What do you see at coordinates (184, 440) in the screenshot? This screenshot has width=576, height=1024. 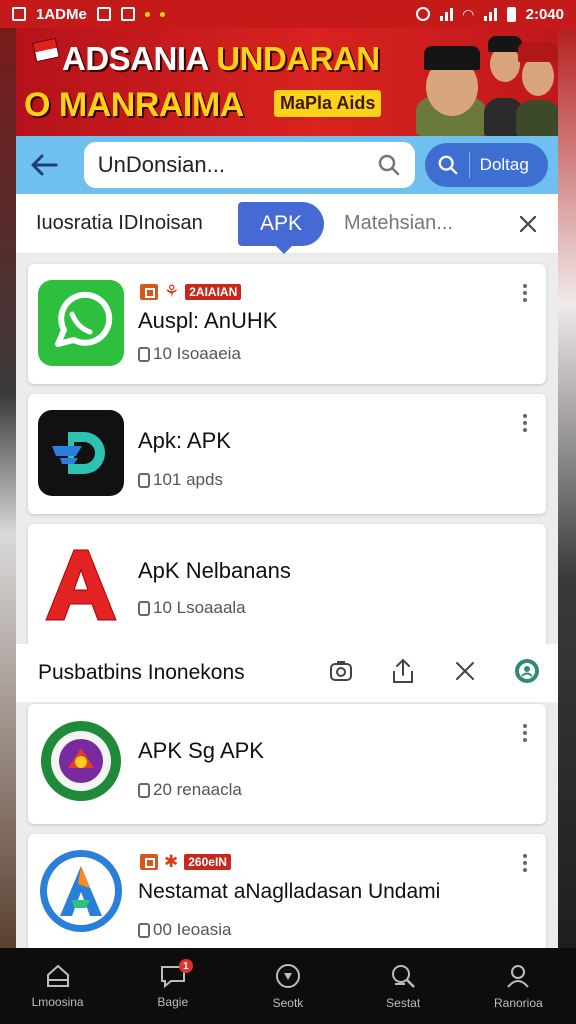 I see `app-name: Apk: APK` at bounding box center [184, 440].